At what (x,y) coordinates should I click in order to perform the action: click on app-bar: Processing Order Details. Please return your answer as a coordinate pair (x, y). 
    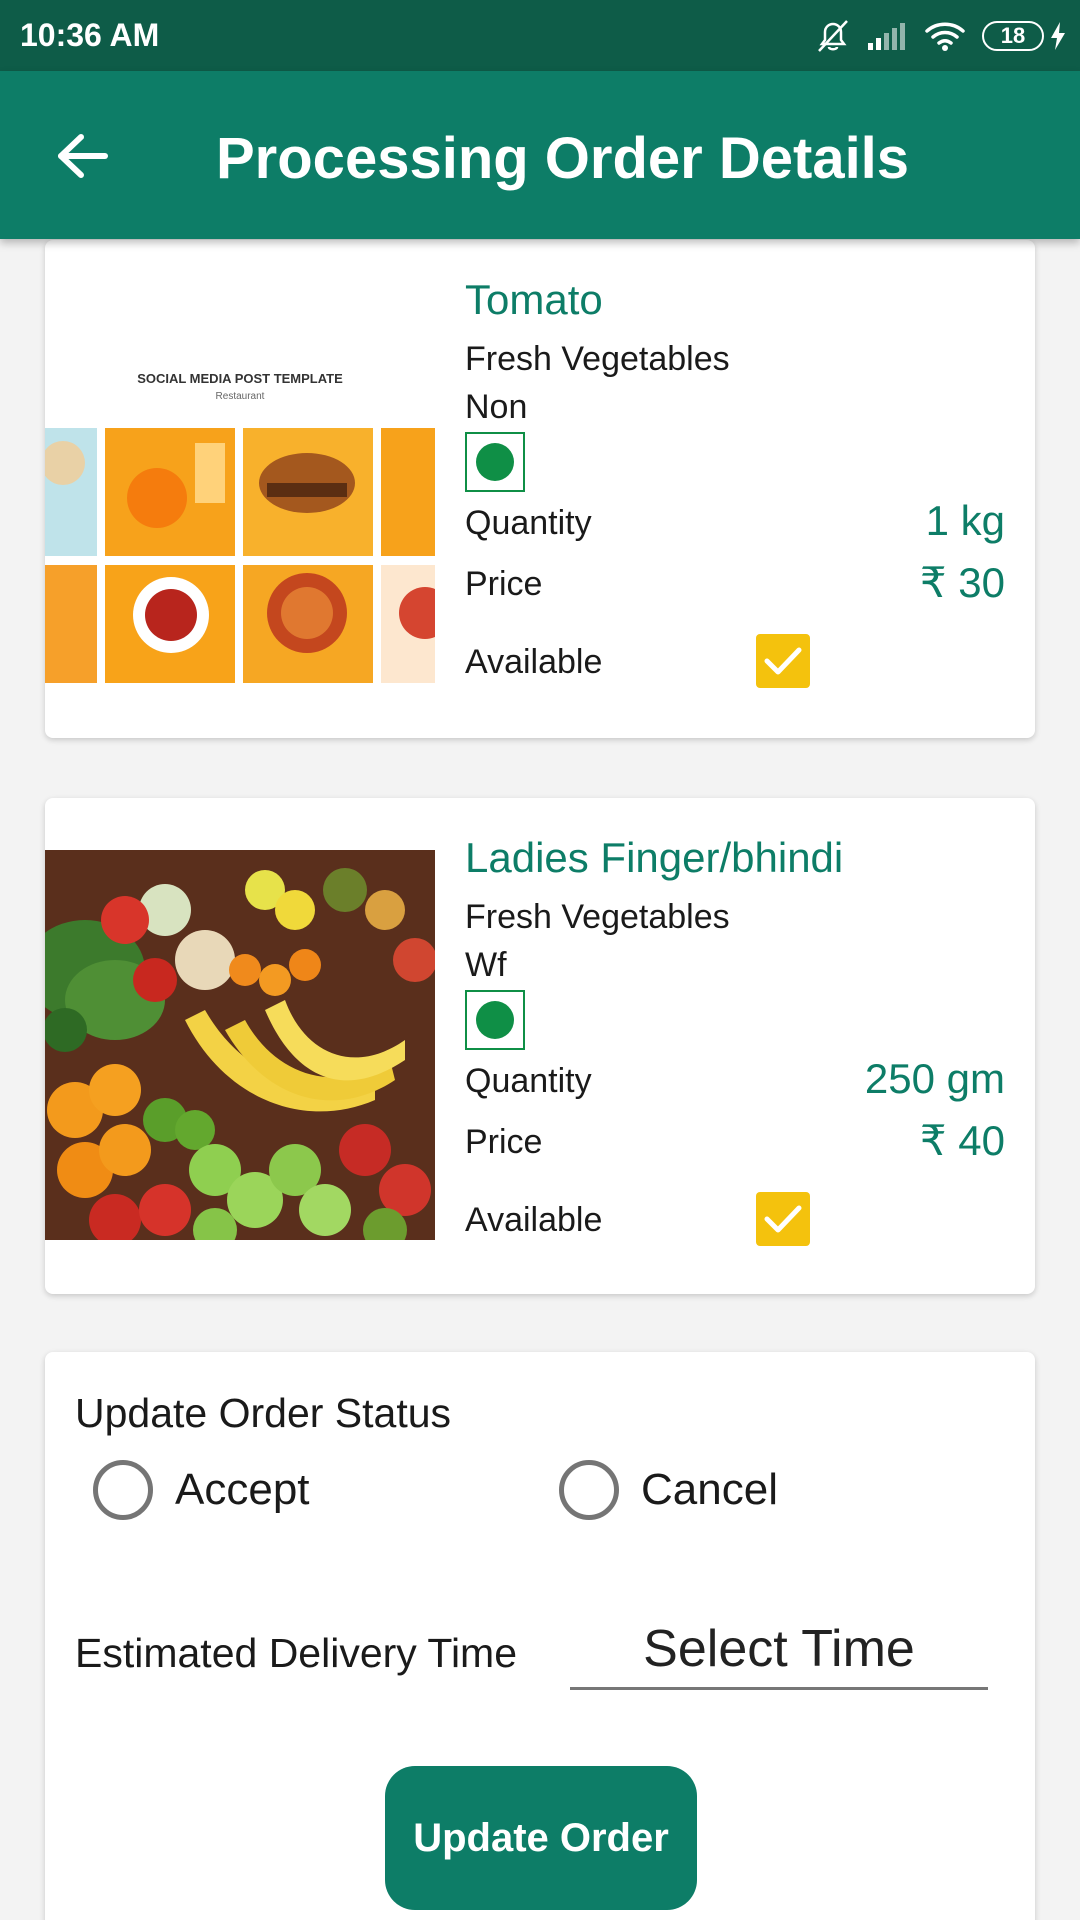
    Looking at the image, I should click on (540, 155).